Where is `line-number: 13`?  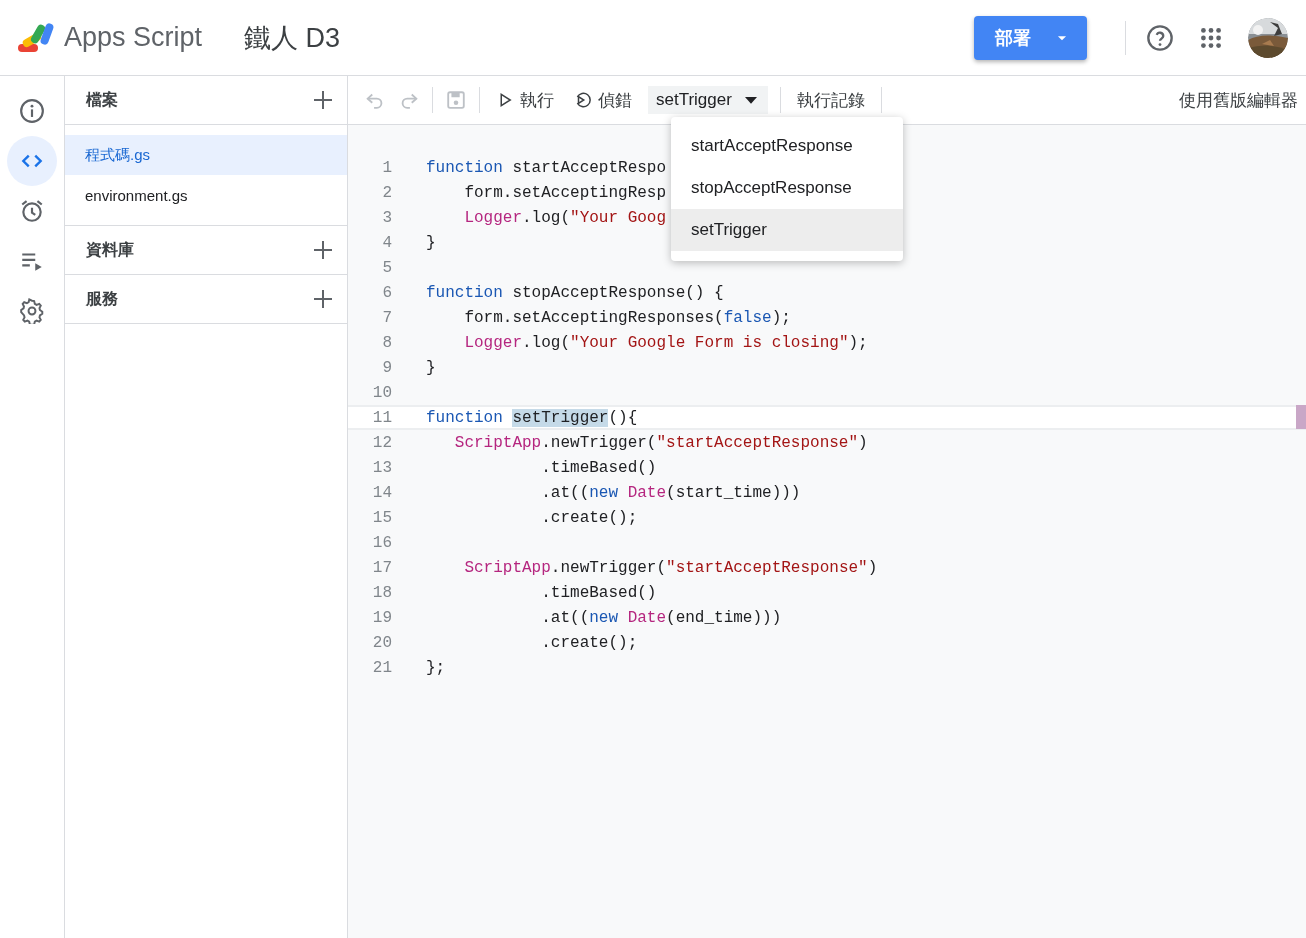
line-number: 13 is located at coordinates (381, 467).